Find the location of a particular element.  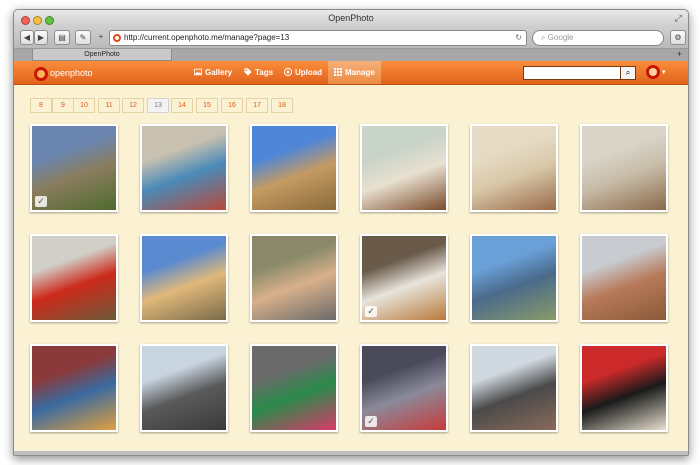

tab-openphoto: OpenPhoto is located at coordinates (102, 55).